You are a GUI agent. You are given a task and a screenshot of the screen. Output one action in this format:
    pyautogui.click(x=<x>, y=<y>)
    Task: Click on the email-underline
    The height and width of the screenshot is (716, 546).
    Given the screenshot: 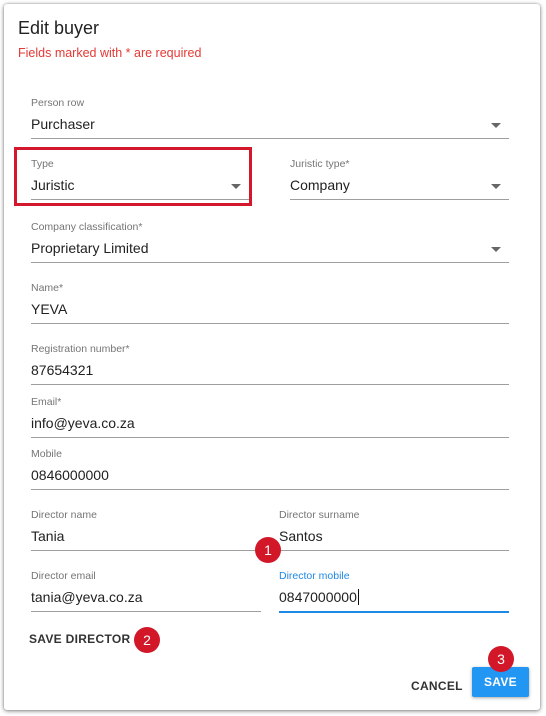 What is the action you would take?
    pyautogui.click(x=270, y=437)
    